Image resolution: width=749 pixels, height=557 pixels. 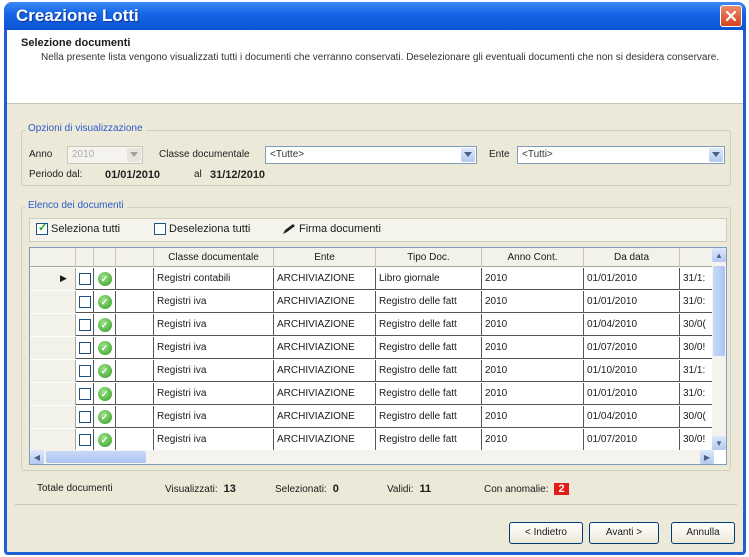 I want to click on anomalies-badge: 2, so click(x=561, y=489).